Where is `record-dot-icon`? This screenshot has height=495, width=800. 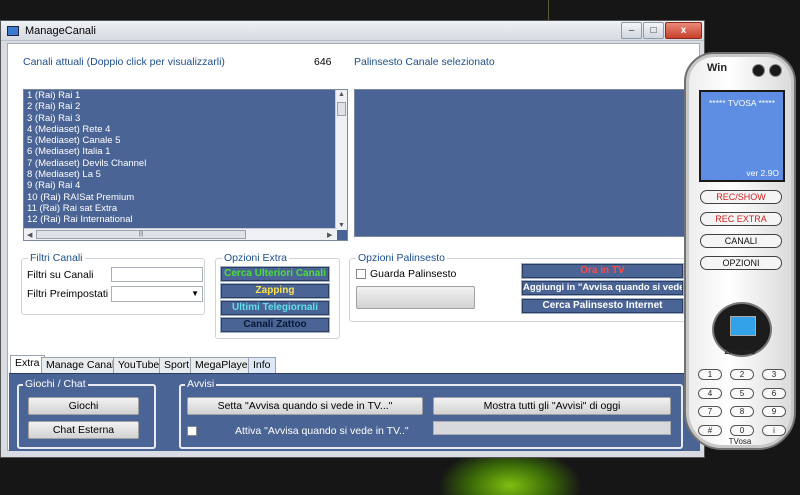 record-dot-icon is located at coordinates (758, 70).